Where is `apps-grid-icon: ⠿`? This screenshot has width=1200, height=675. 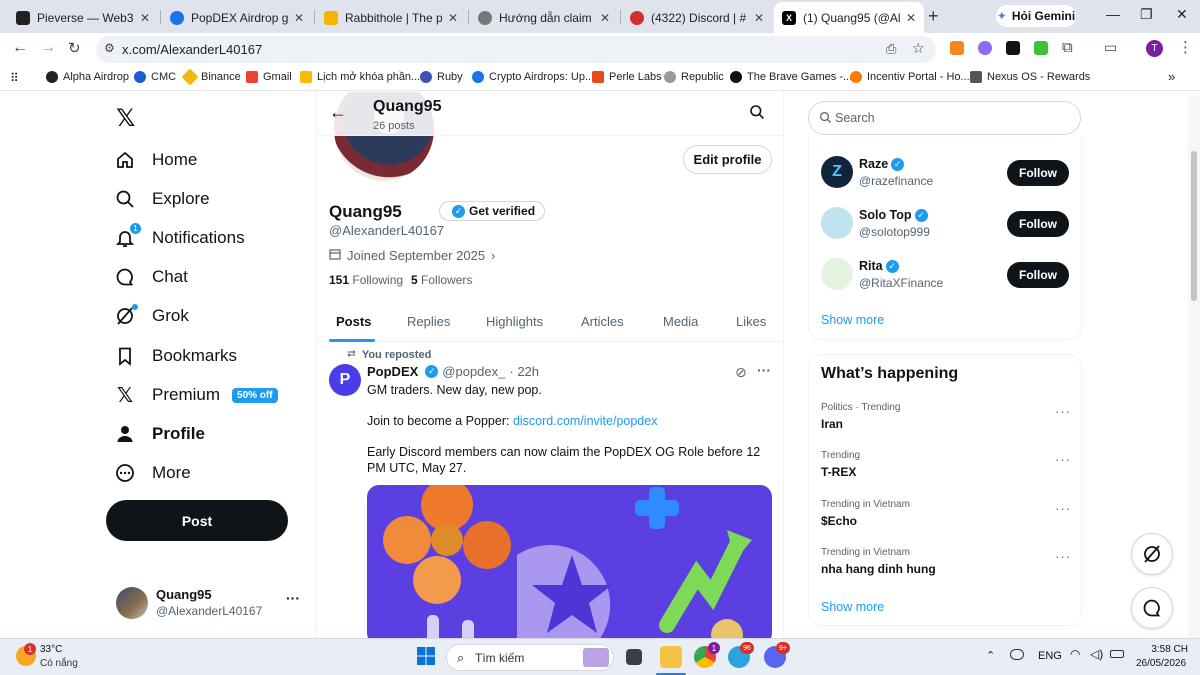
apps-grid-icon: ⠿ is located at coordinates (14, 78).